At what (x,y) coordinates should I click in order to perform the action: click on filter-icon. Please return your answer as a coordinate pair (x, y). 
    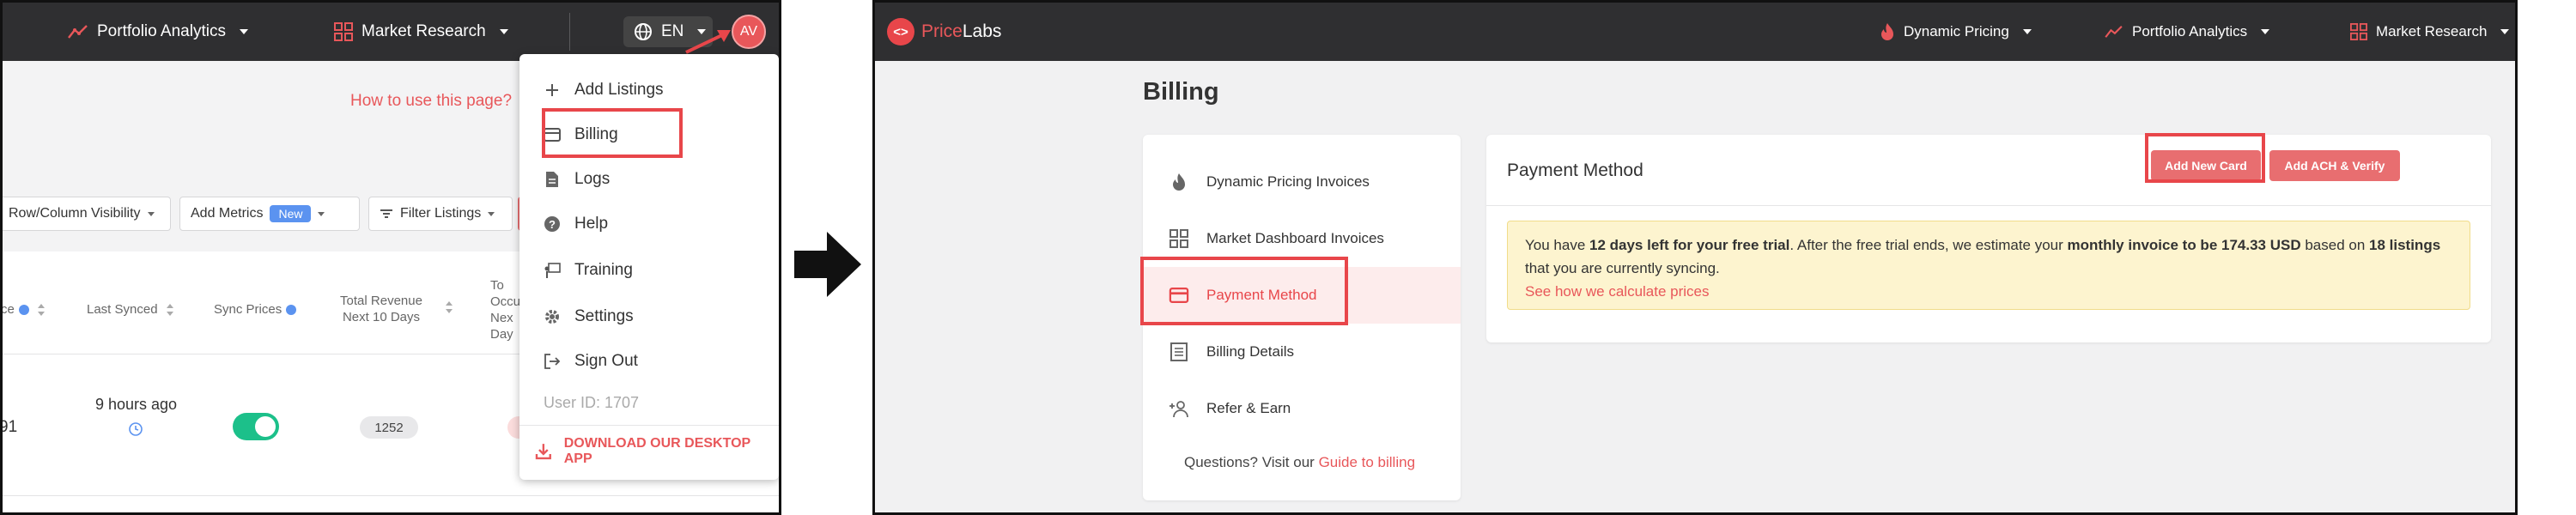
    Looking at the image, I should click on (386, 213).